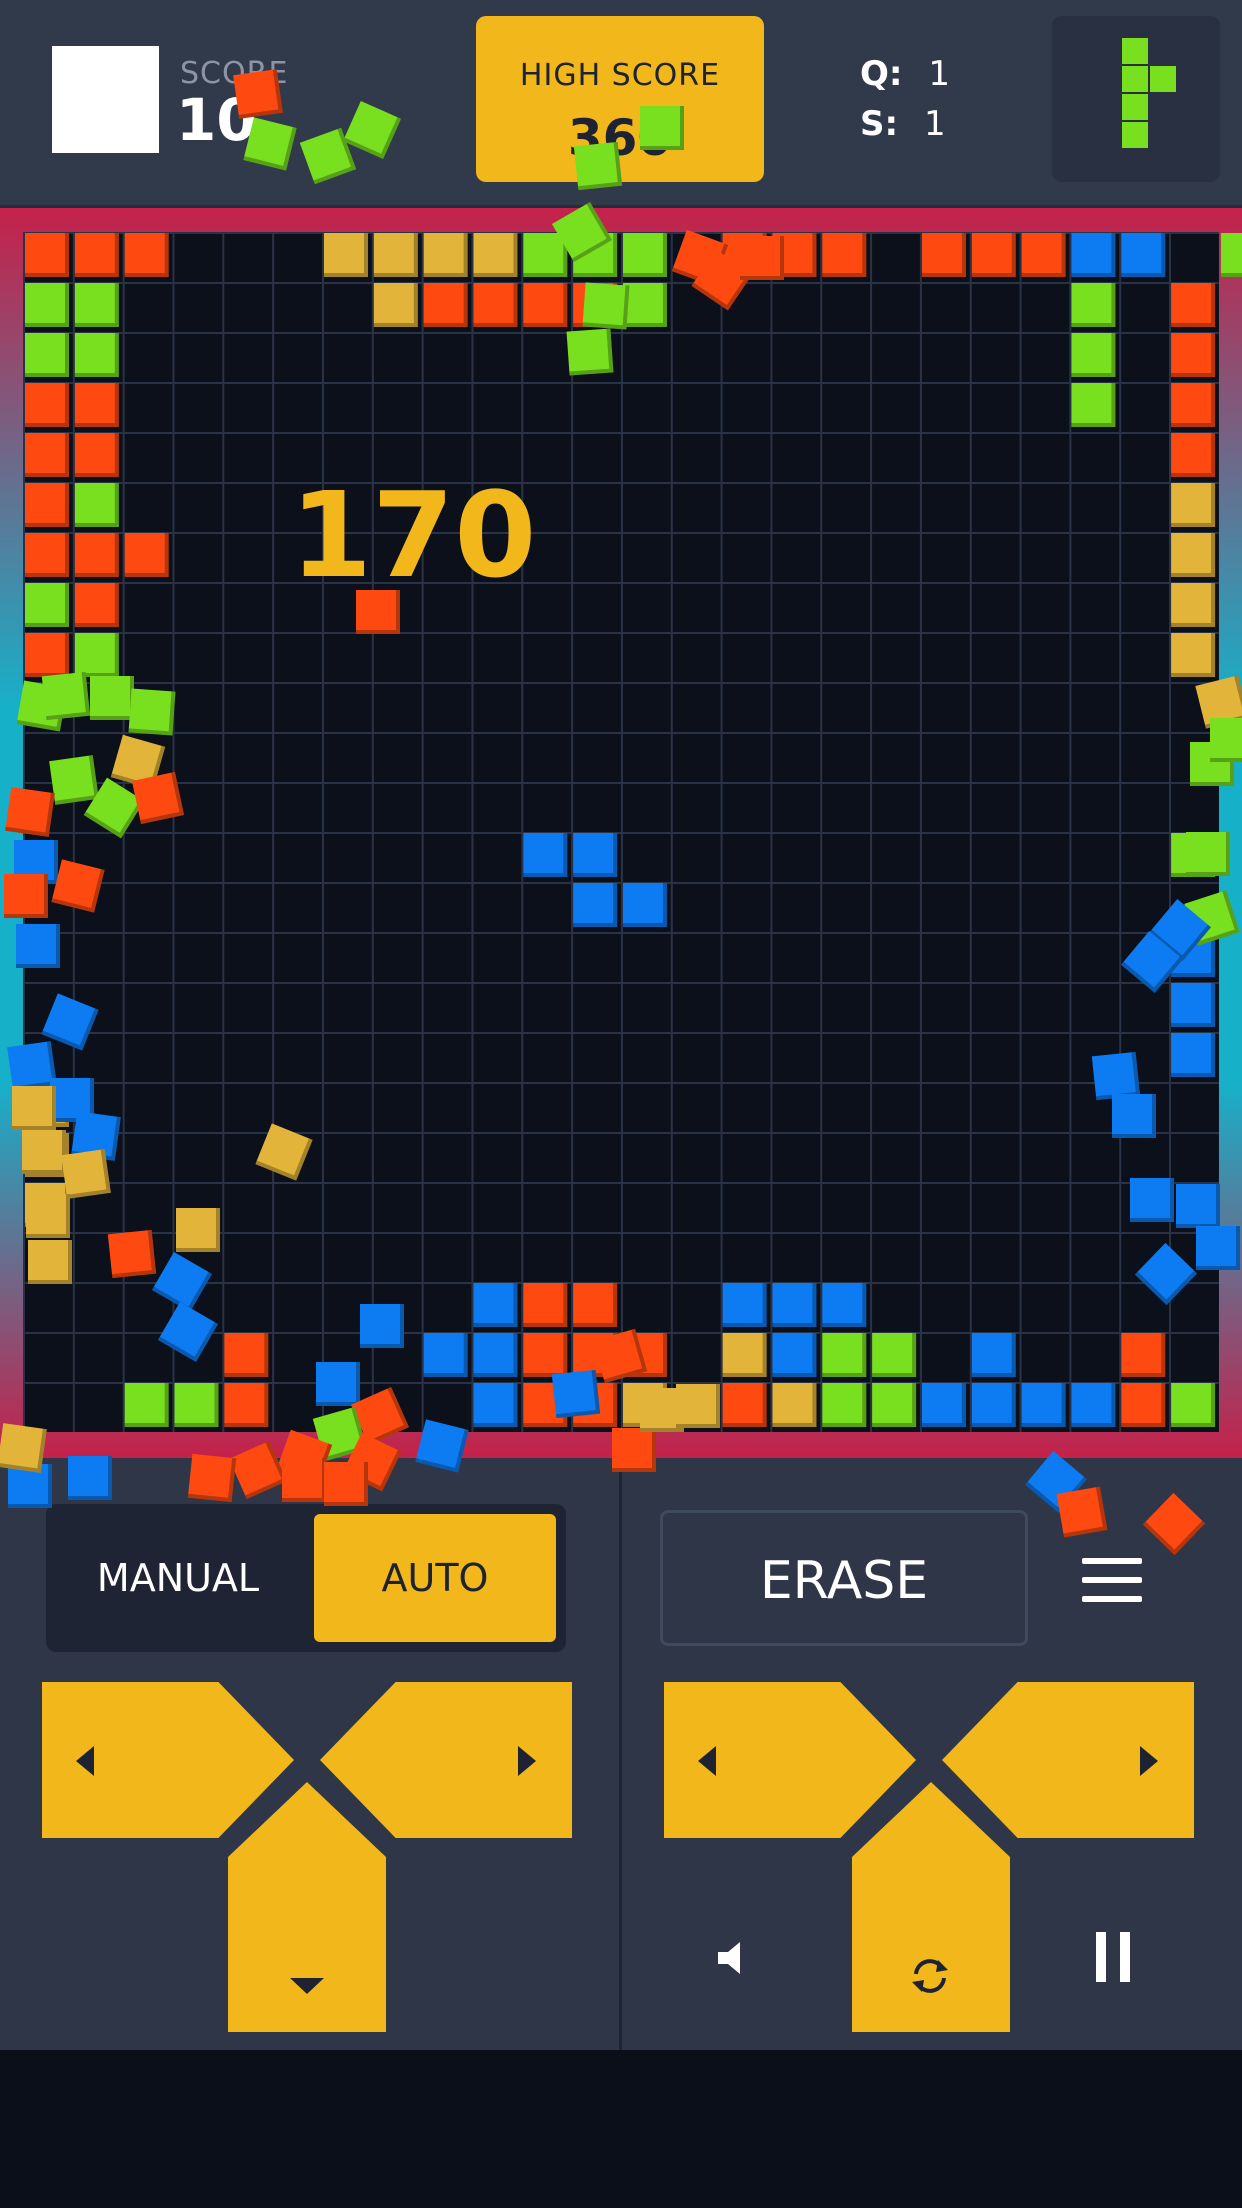 The image size is (1242, 2208). Describe the element at coordinates (105, 99) in the screenshot. I see `avatar` at that location.